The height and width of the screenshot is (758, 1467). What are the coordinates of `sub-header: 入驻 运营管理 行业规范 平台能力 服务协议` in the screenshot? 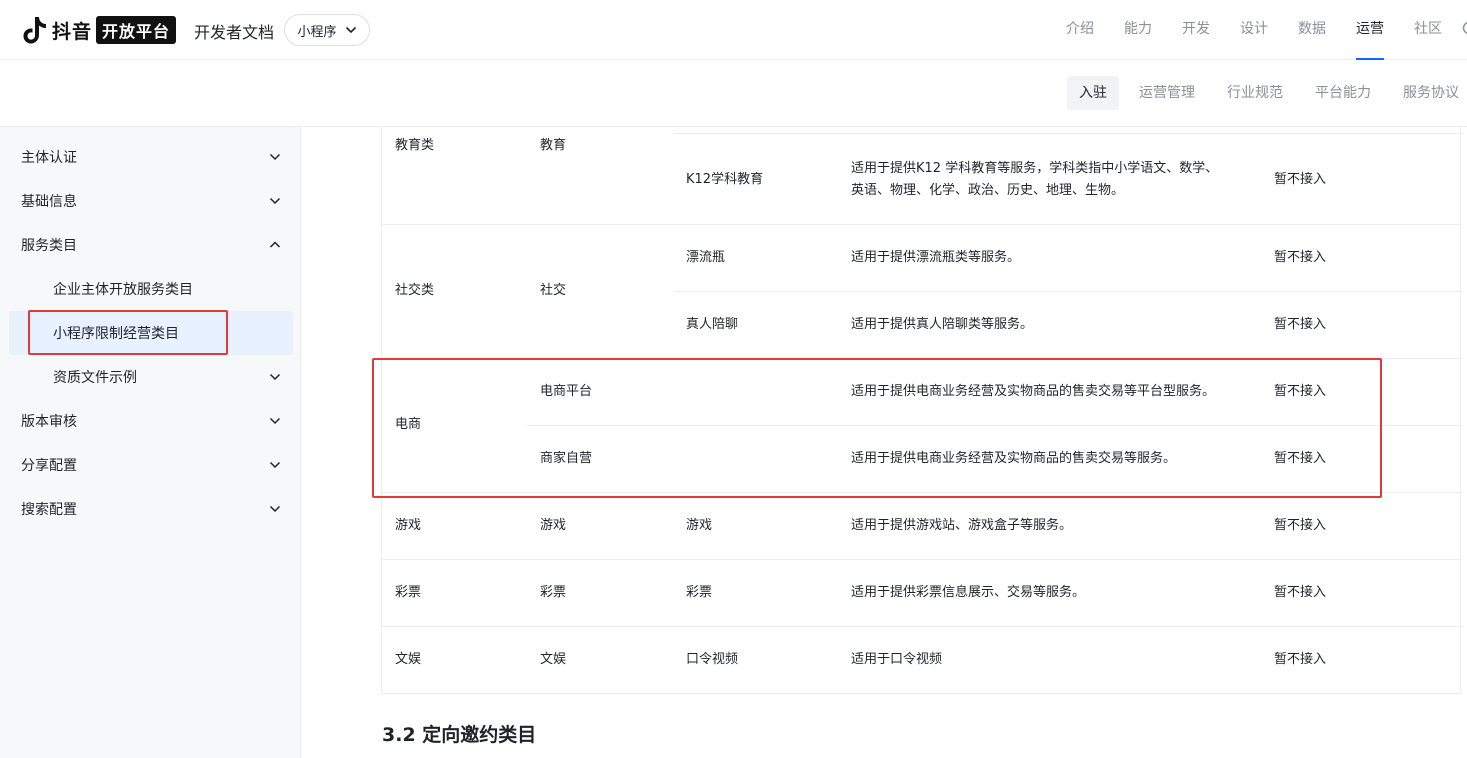 It's located at (733, 93).